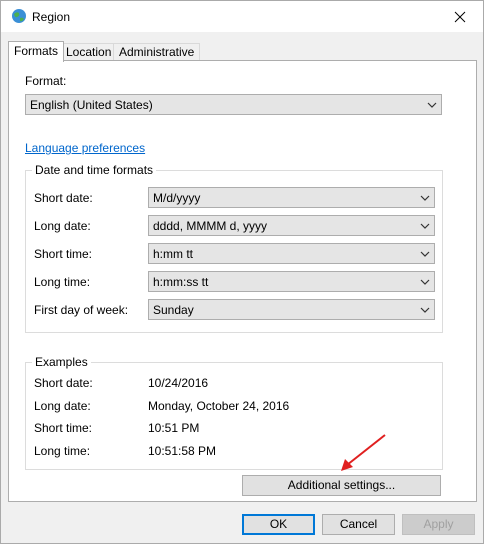 The width and height of the screenshot is (484, 544). Describe the element at coordinates (291, 197) in the screenshot. I see `short-date-dropdown: M/d/yyyy` at that location.